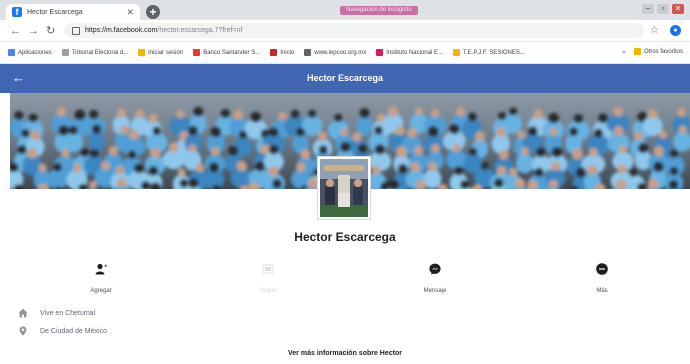  I want to click on tab-close-icon: ✕, so click(130, 12).